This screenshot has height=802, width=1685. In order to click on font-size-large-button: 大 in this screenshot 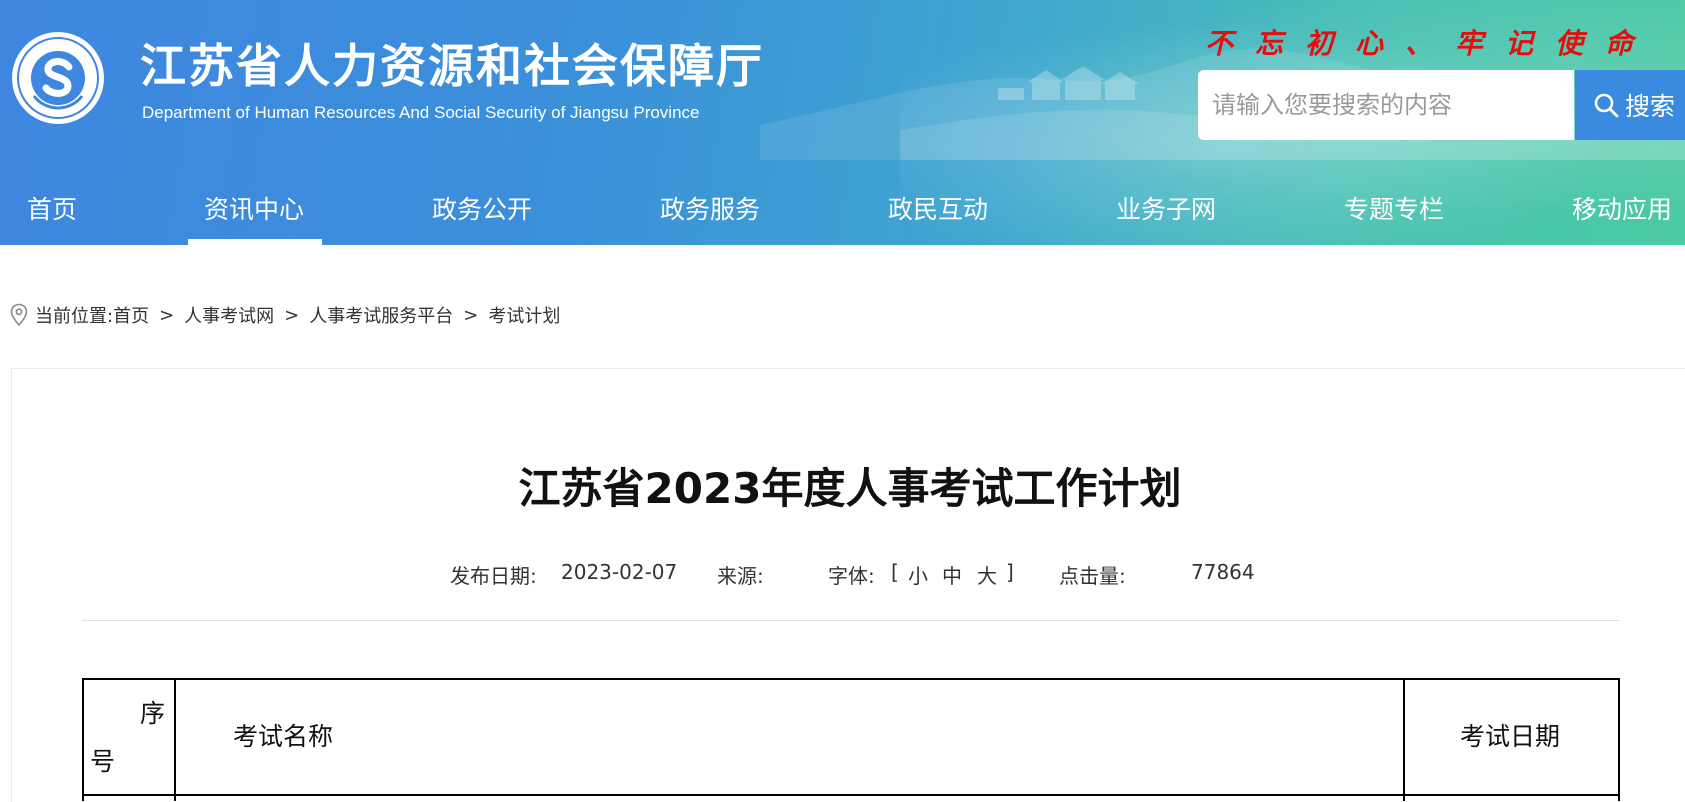, I will do `click(987, 575)`.